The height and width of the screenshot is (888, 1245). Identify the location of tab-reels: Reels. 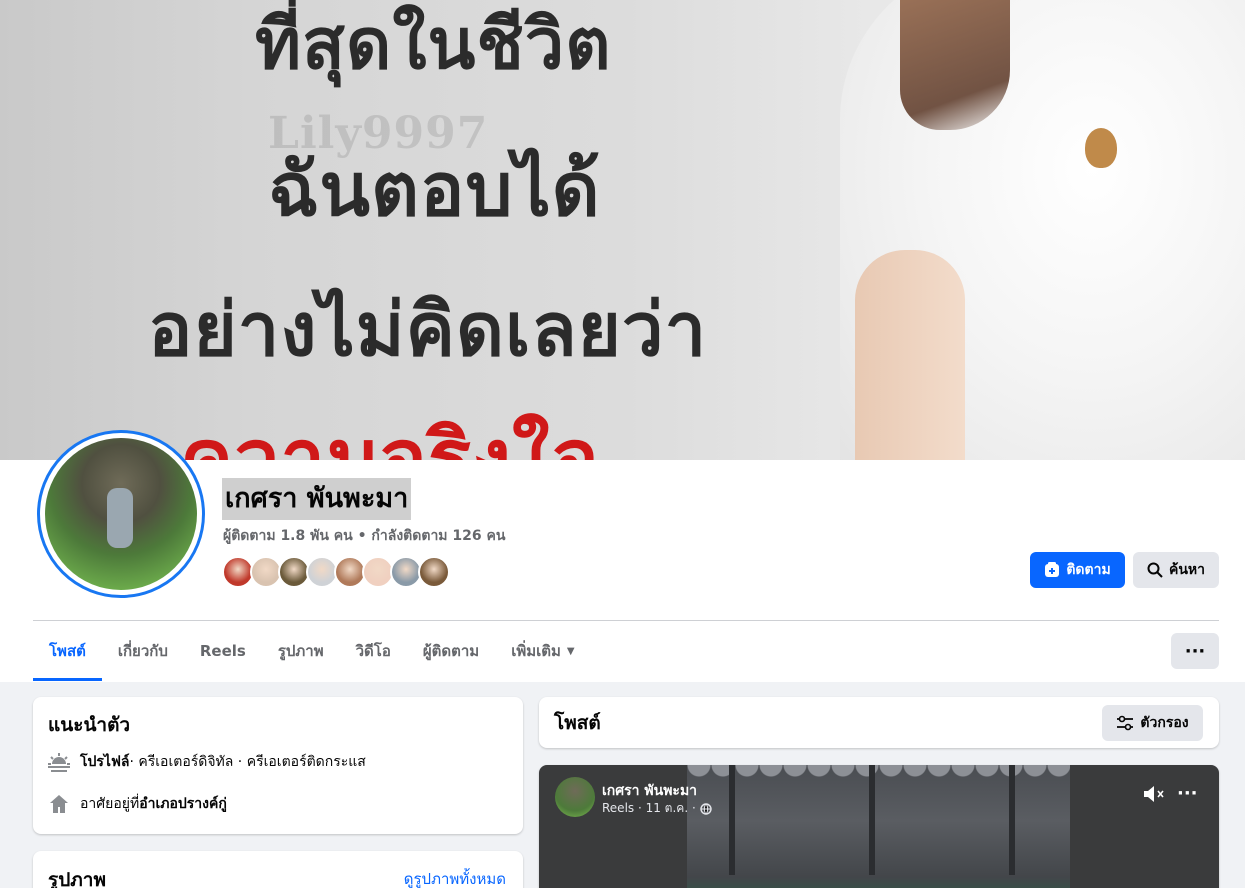
(223, 651).